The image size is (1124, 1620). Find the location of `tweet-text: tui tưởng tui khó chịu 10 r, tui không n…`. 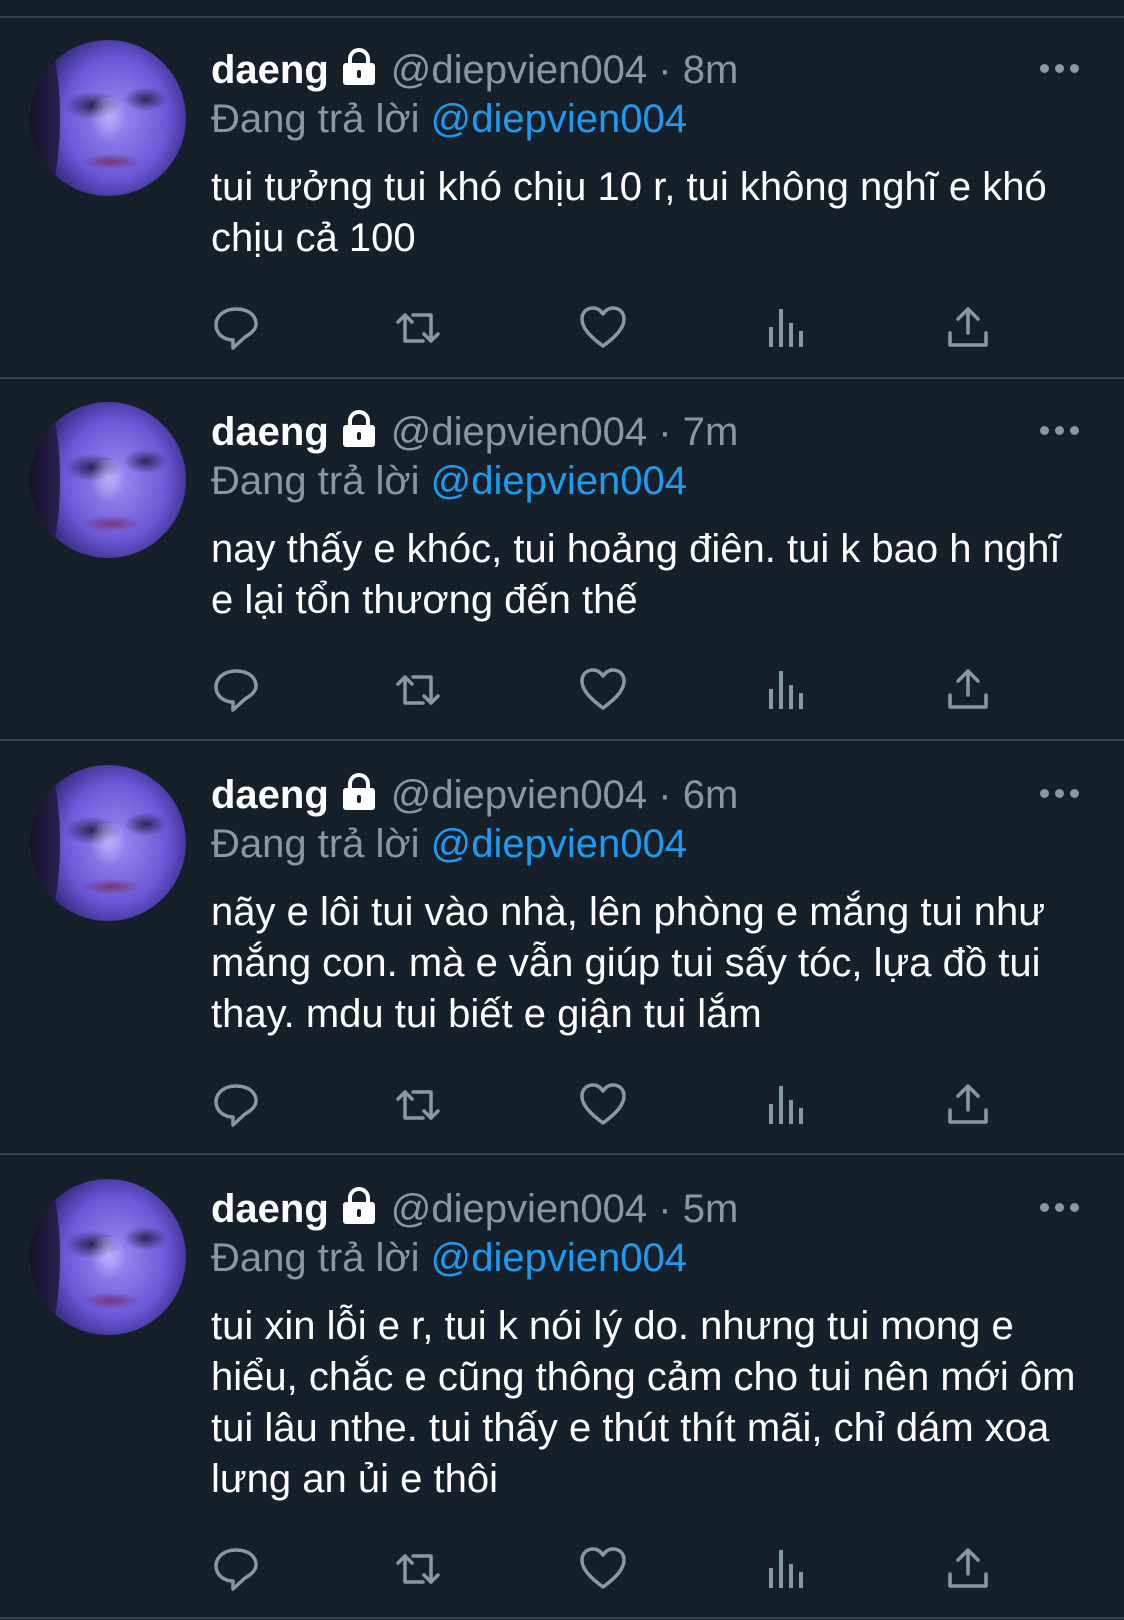

tweet-text: tui tưởng tui khó chịu 10 r, tui không n… is located at coordinates (629, 212).